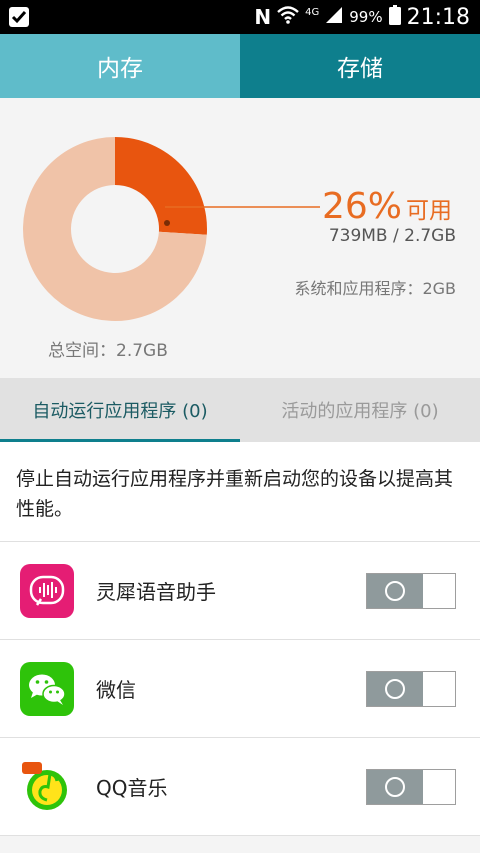 This screenshot has width=480, height=853. I want to click on wifi-icon, so click(288, 17).